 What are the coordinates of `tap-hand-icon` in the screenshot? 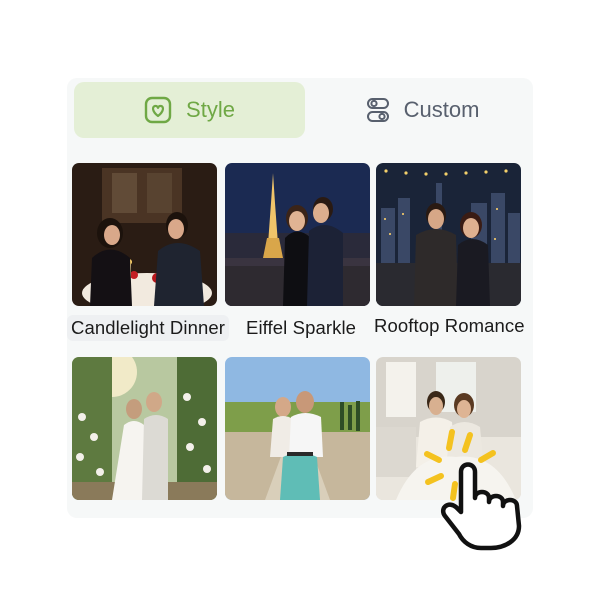 It's located at (490, 487).